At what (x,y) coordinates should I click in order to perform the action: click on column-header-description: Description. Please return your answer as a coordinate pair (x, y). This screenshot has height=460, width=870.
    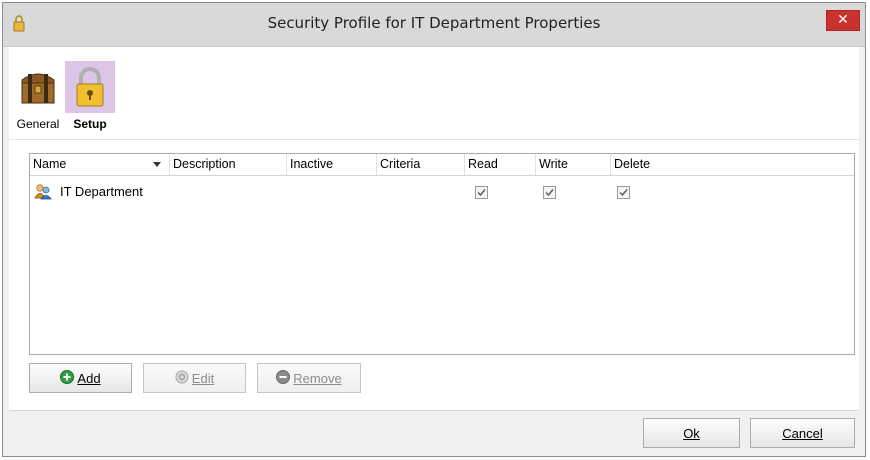
    Looking at the image, I should click on (228, 164).